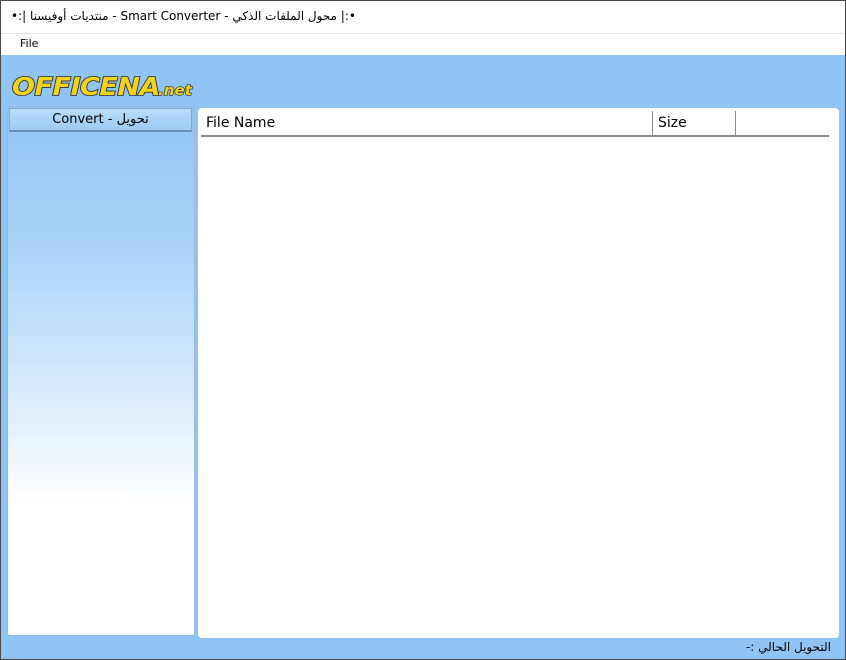 The height and width of the screenshot is (660, 846). Describe the element at coordinates (423, 648) in the screenshot. I see `status-bar: التحويل الحالي :-` at that location.